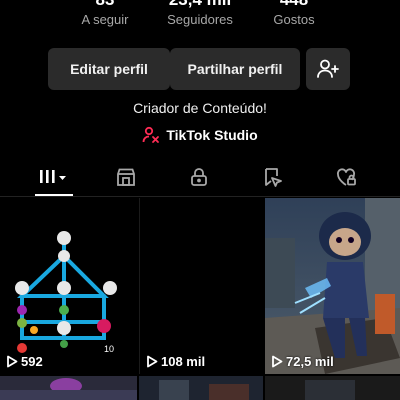 Image resolution: width=400 pixels, height=400 pixels. I want to click on tab-private, so click(199, 177).